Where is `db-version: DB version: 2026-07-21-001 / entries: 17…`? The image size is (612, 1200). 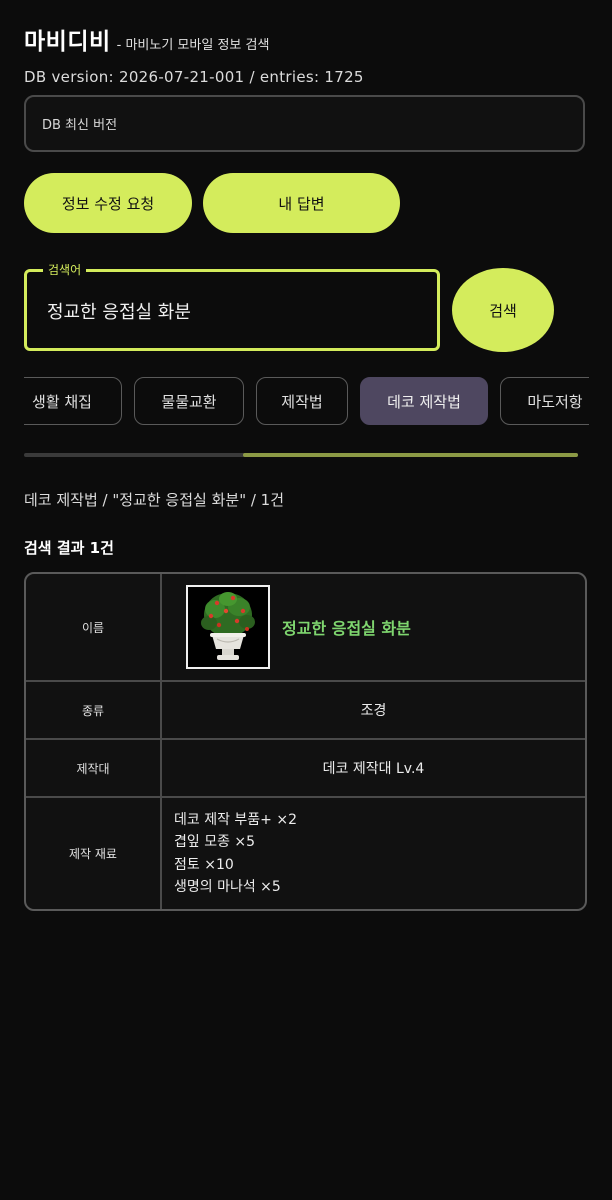
db-version: DB version: 2026-07-21-001 / entries: 17… is located at coordinates (194, 77).